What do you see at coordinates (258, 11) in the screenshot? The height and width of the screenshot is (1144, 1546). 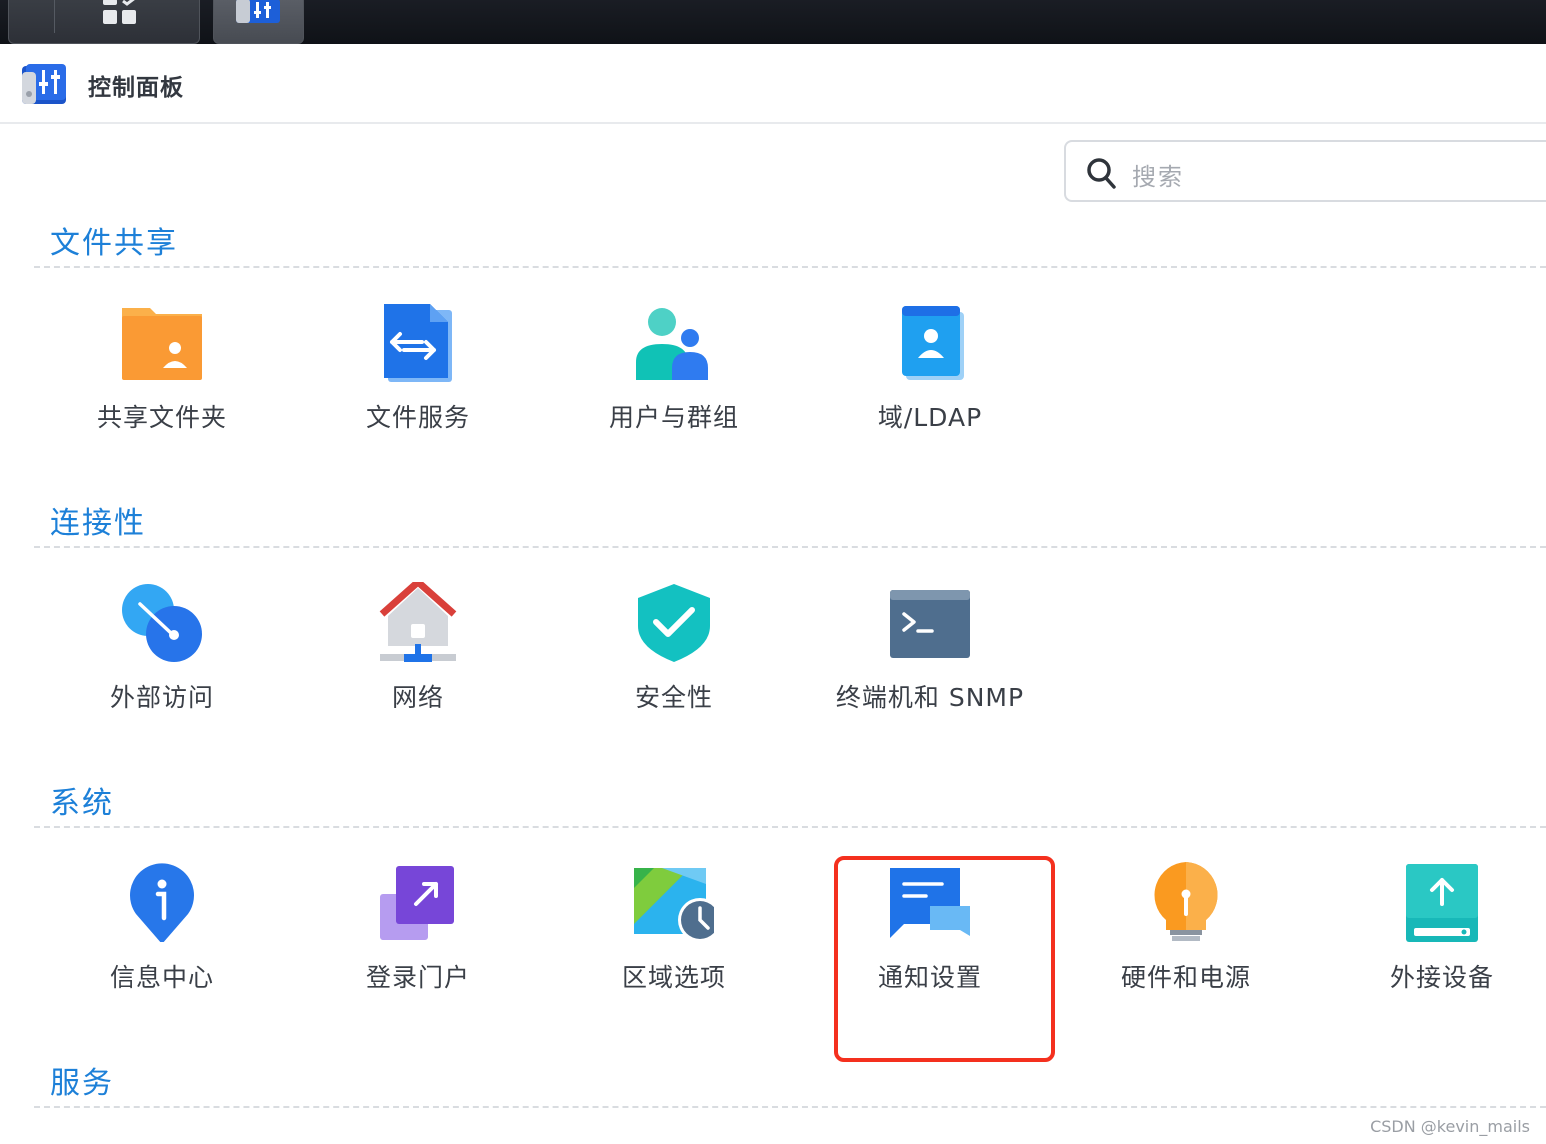 I see `control-panel-icon` at bounding box center [258, 11].